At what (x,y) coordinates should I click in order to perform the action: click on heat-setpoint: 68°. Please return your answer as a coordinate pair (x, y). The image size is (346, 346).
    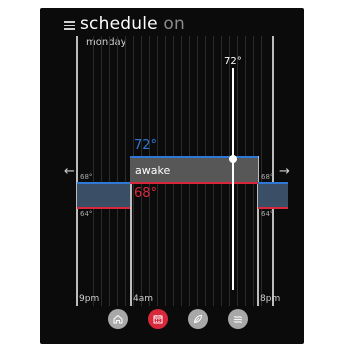
    Looking at the image, I should click on (145, 193).